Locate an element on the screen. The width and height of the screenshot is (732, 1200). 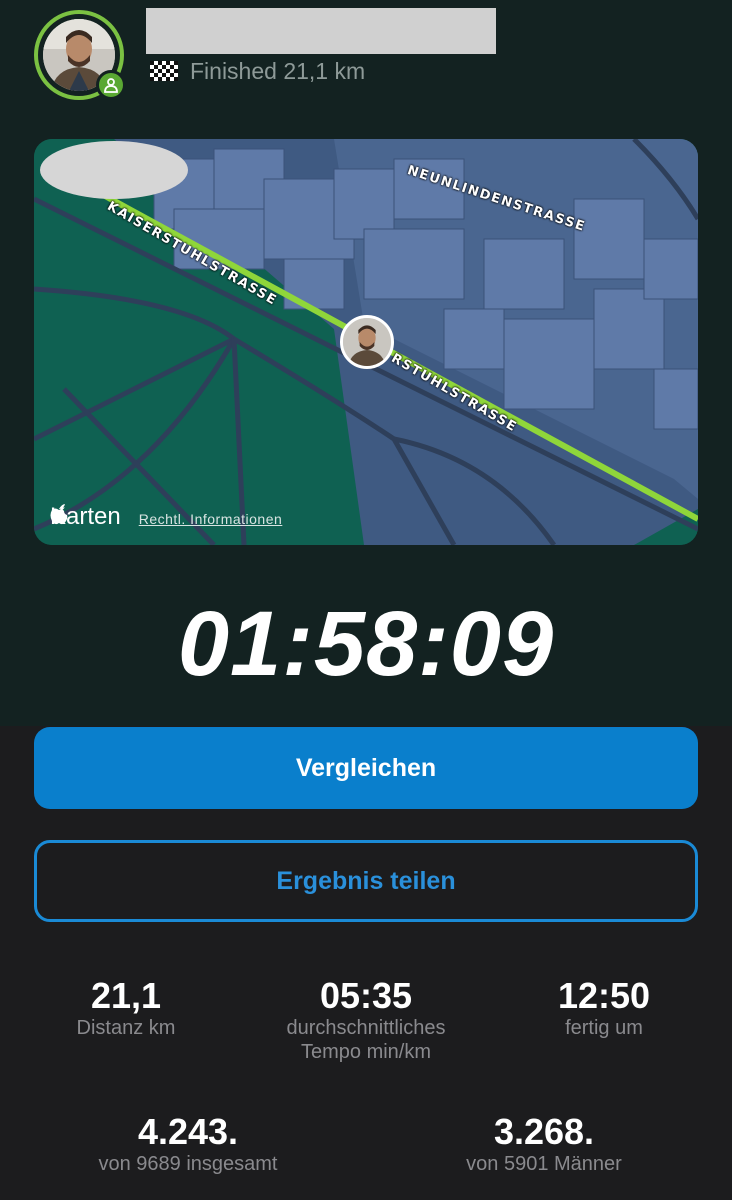
rank-overall: 4.243. von 9689 insgesamt is located at coordinates (188, 1144).